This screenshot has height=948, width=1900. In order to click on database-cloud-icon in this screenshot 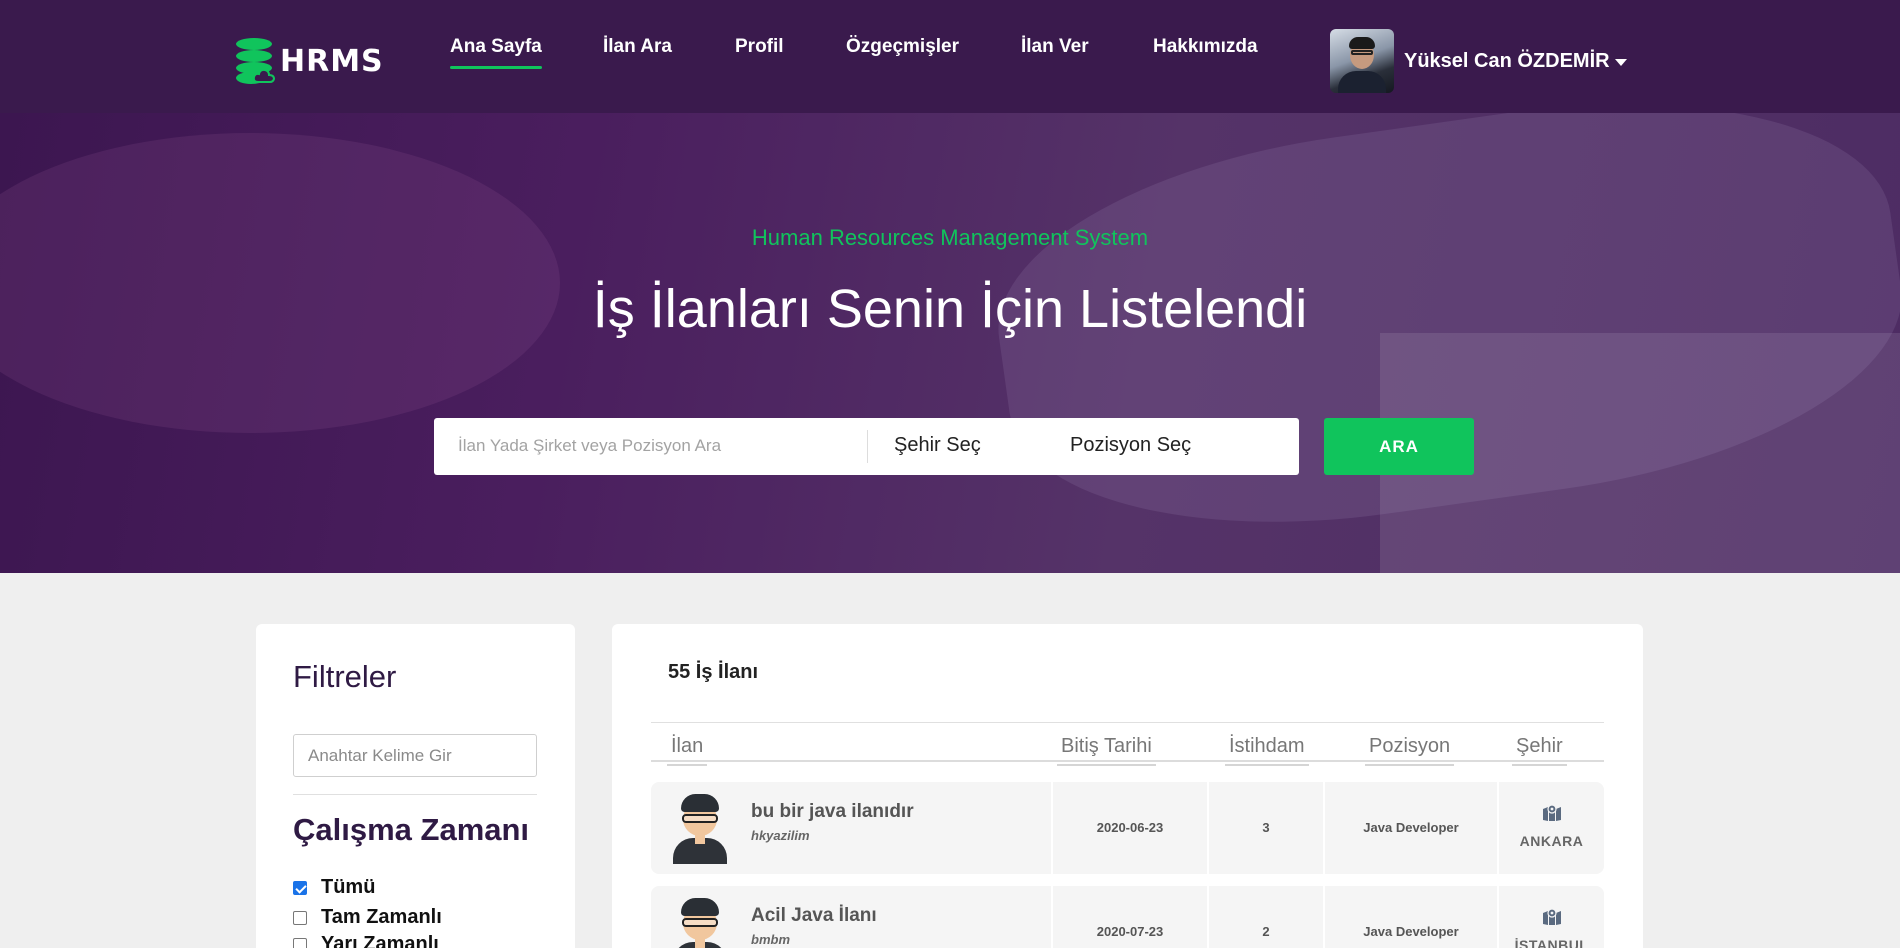, I will do `click(255, 61)`.